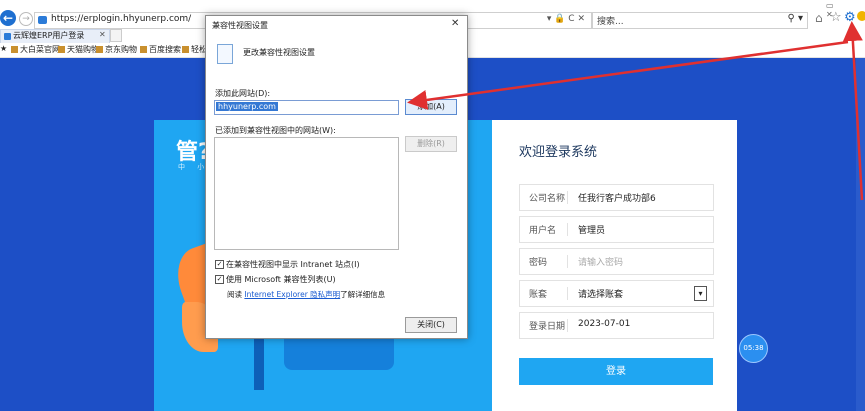 The image size is (865, 411). Describe the element at coordinates (431, 325) in the screenshot. I see `close-button: 关闭(C)` at that location.